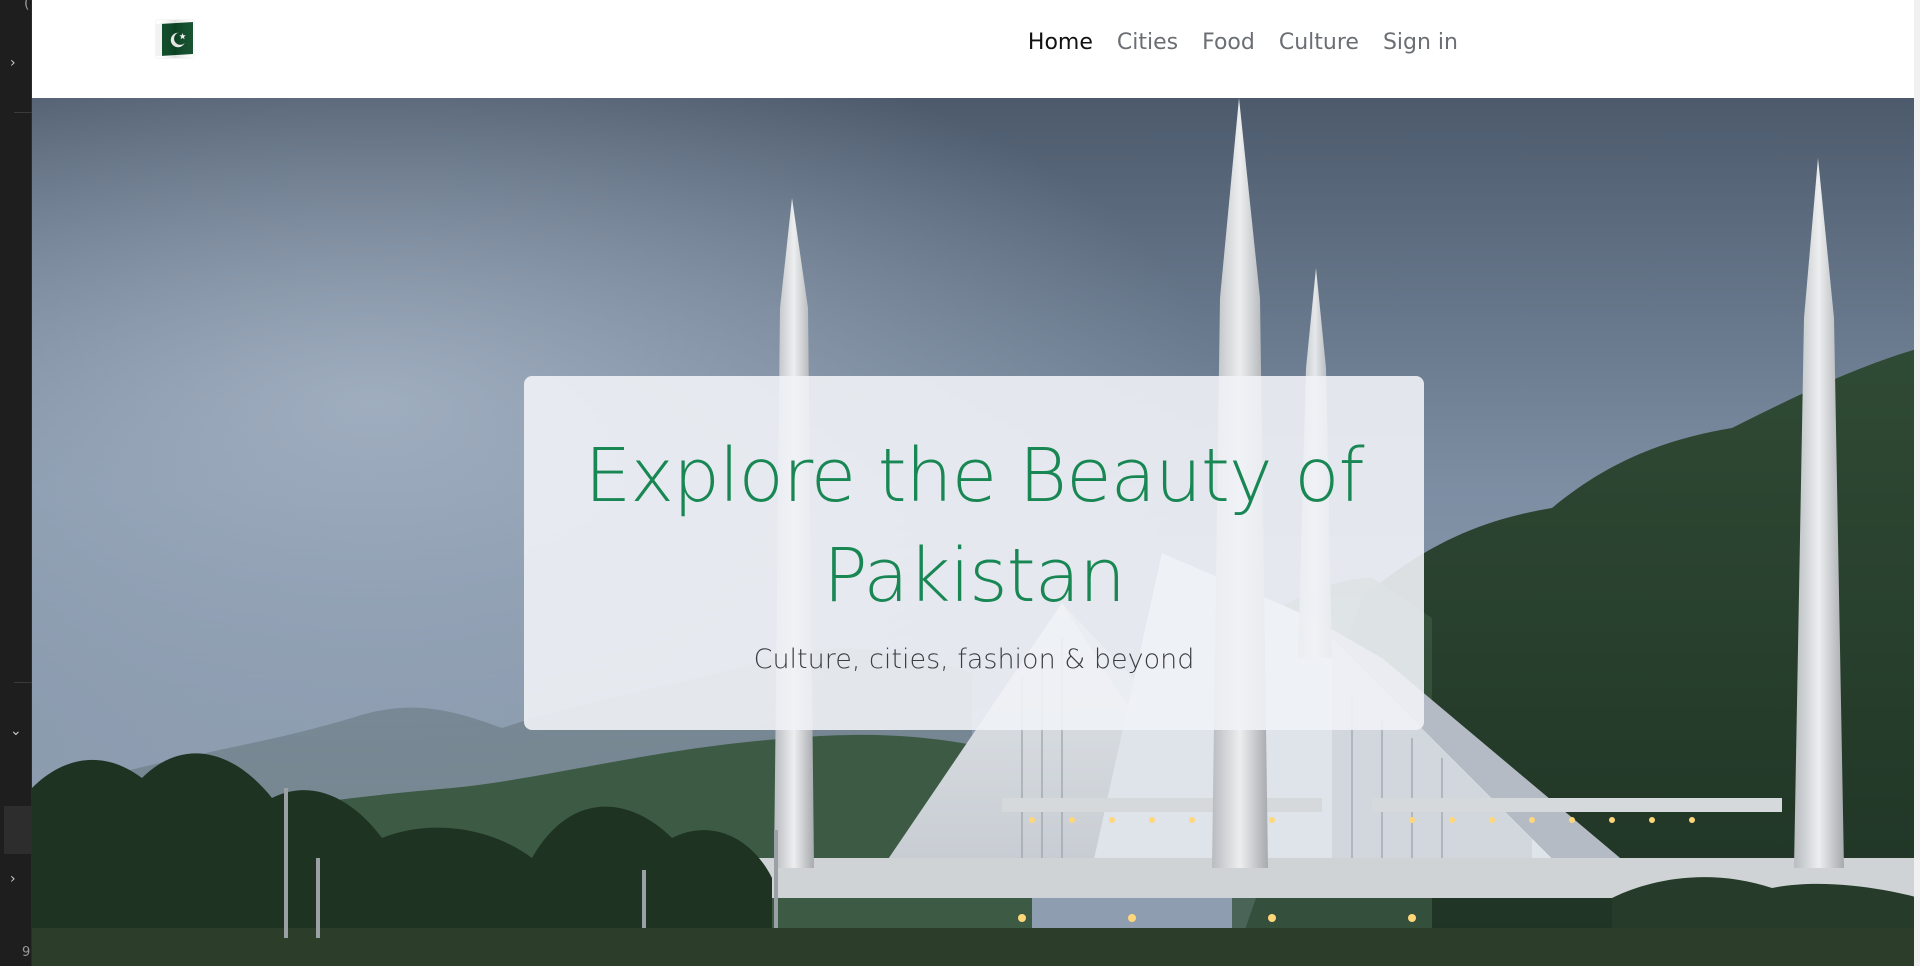  I want to click on nav-link-home: Home, so click(1060, 43).